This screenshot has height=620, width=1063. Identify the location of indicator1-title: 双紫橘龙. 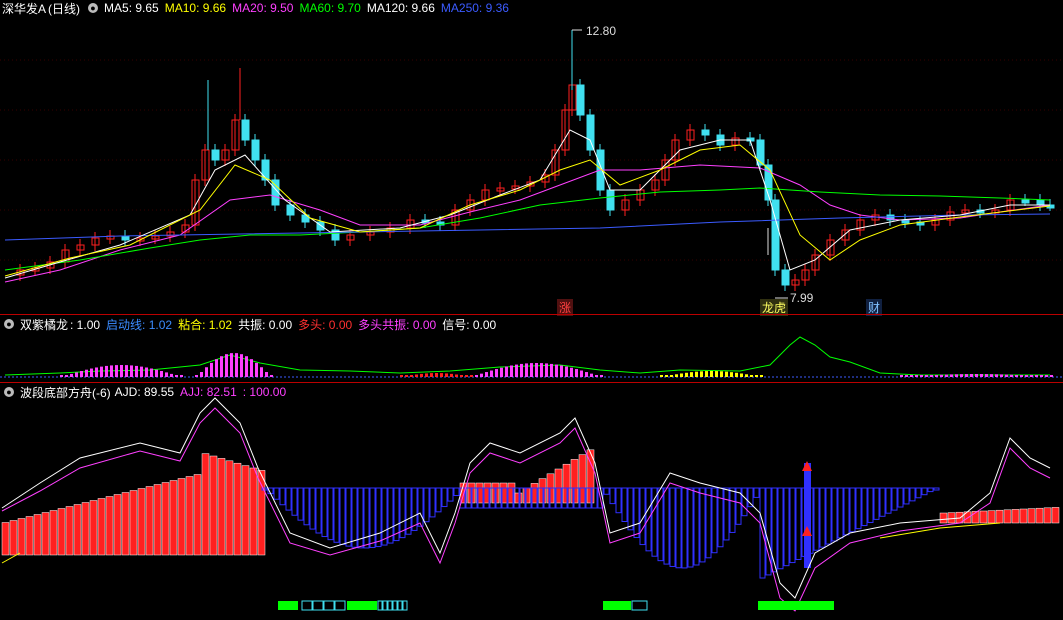
(44, 324).